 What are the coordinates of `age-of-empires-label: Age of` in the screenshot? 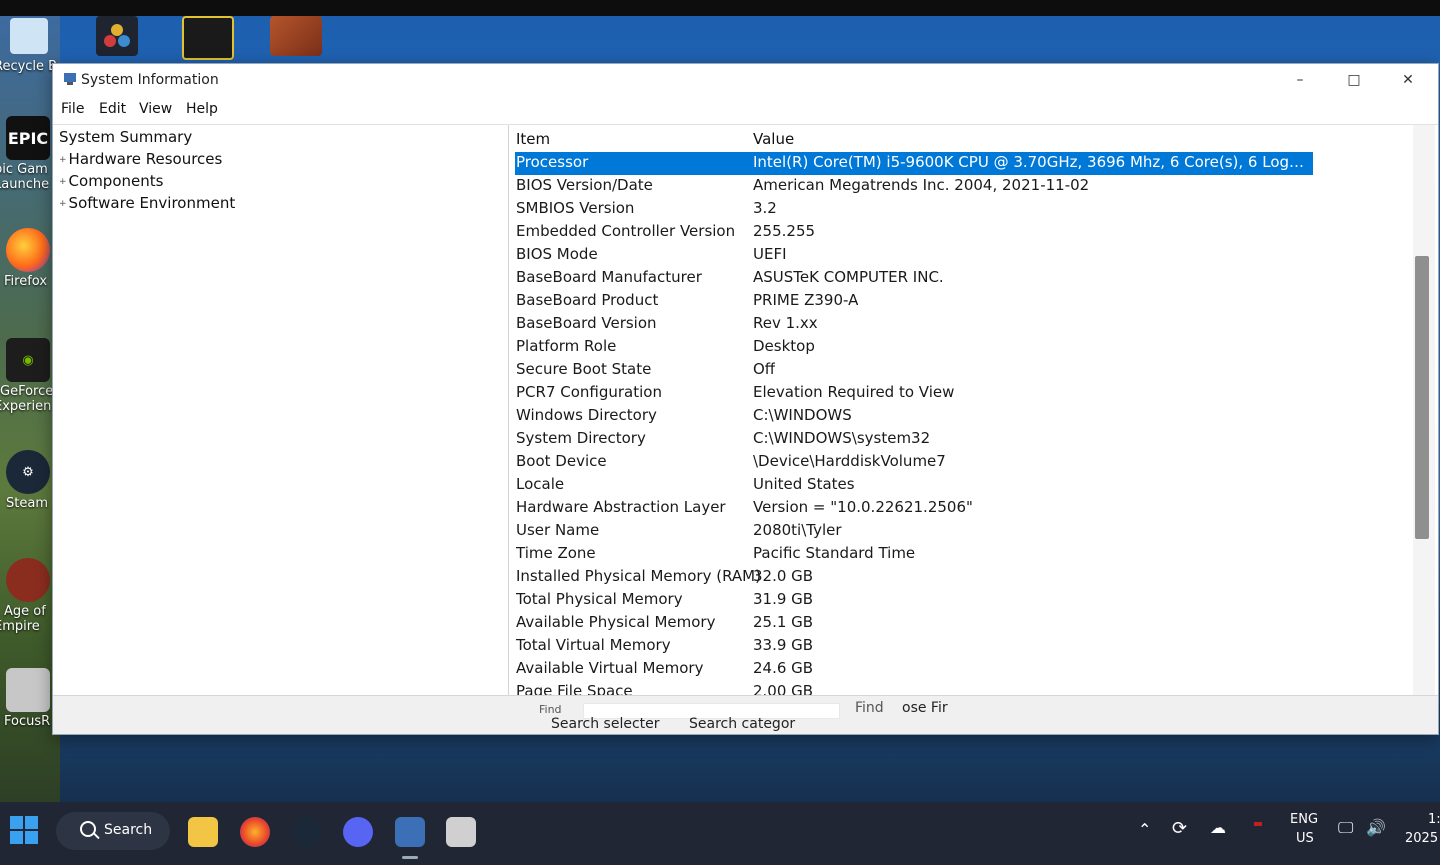 It's located at (25, 611).